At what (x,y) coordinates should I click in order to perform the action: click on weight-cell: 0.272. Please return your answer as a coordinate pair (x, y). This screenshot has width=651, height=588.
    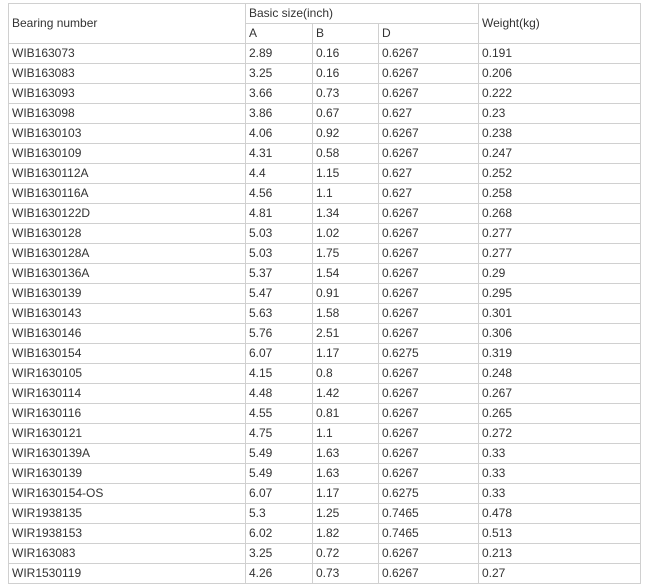
    Looking at the image, I should click on (559, 433).